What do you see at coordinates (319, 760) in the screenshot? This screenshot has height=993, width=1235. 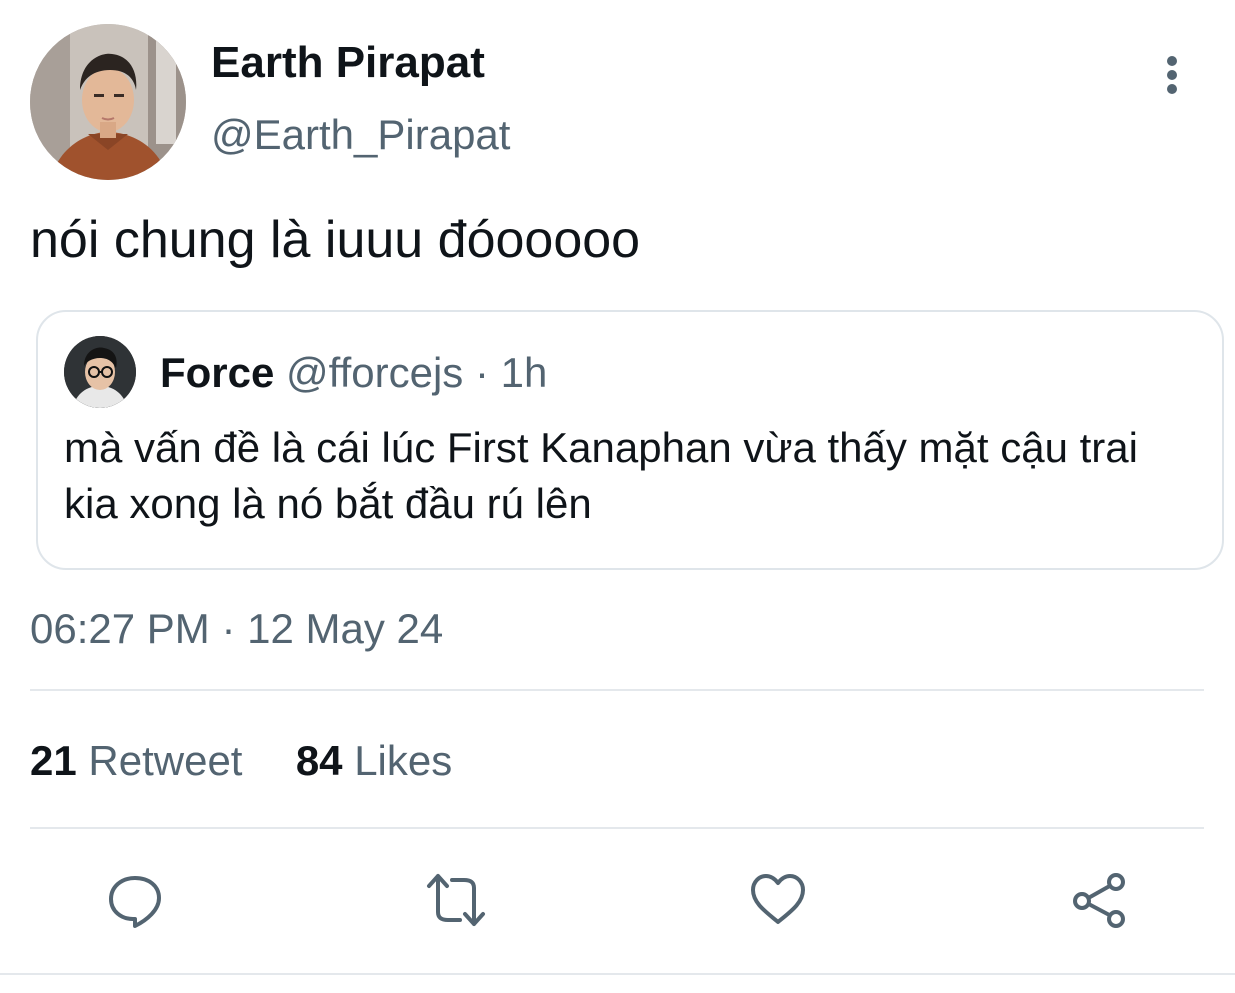 I see `likes-count: 84` at bounding box center [319, 760].